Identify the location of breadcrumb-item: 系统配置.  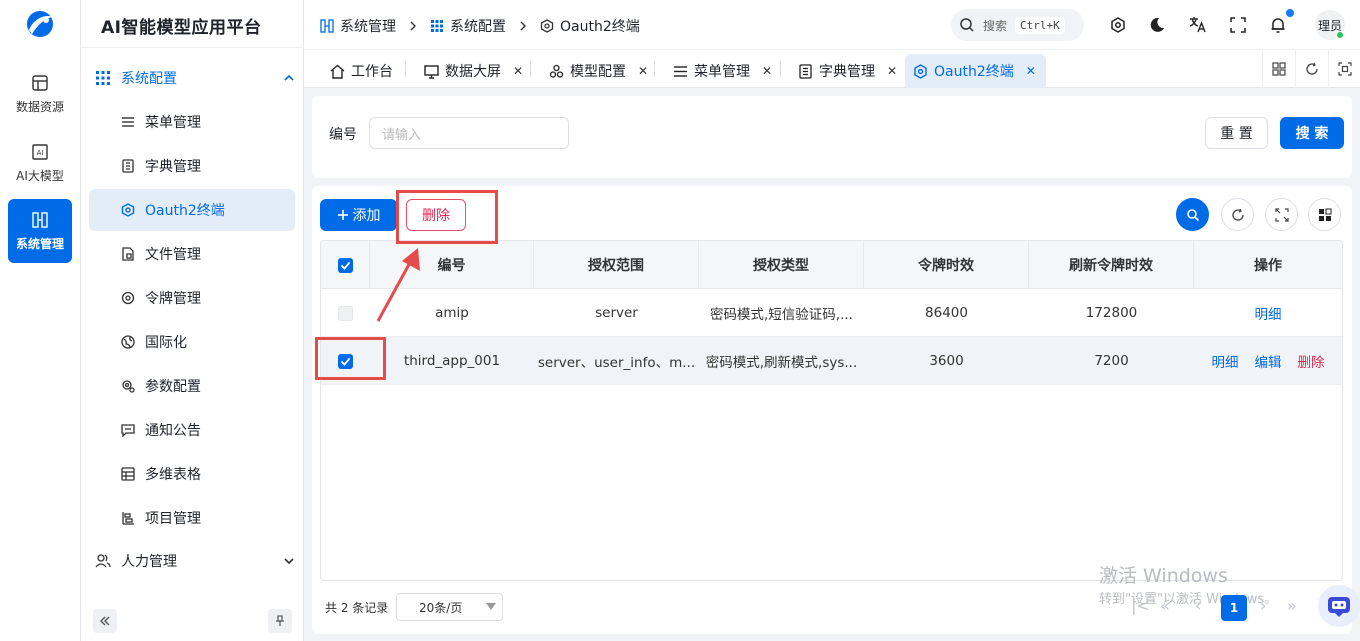
(478, 26).